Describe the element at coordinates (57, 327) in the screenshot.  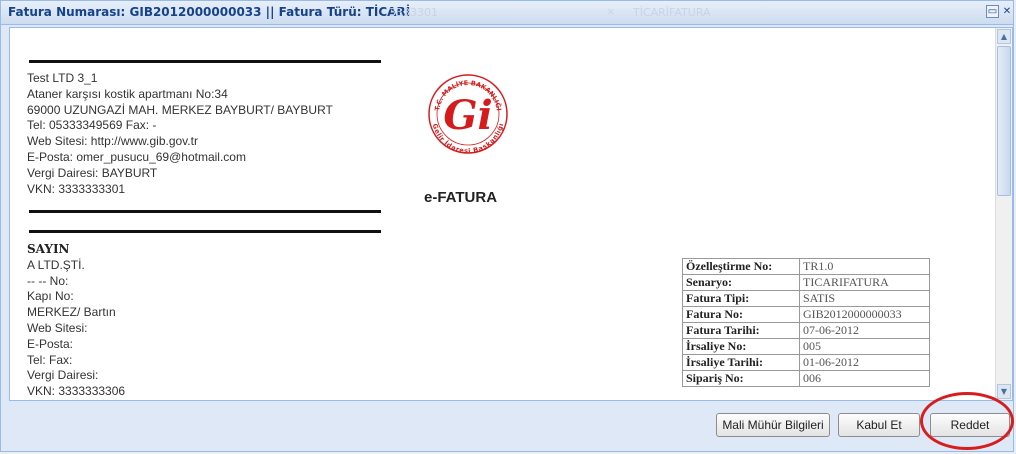
I see `buyer-line: Web Sitesi:` at that location.